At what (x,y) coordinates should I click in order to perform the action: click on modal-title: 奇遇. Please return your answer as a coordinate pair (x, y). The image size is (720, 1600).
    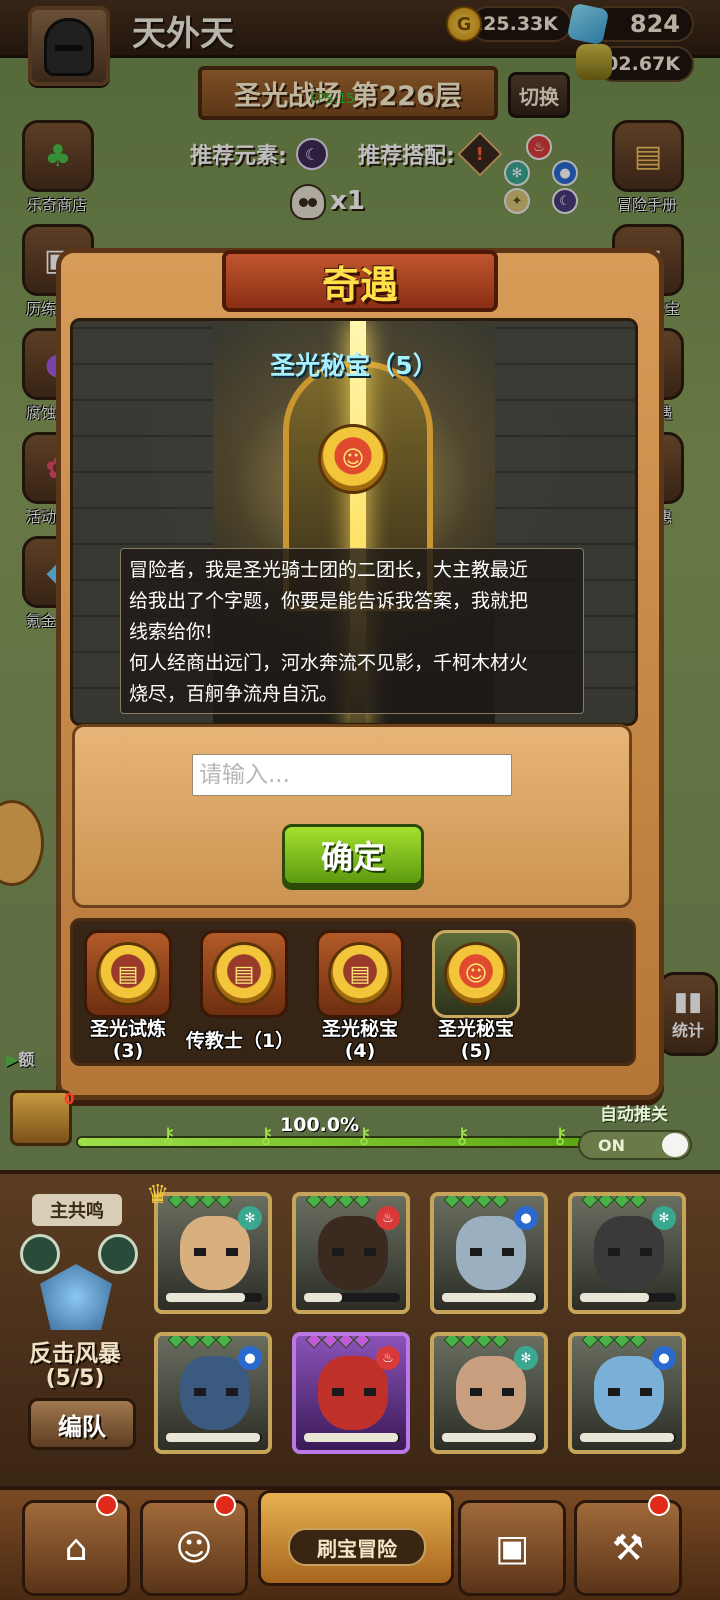
    Looking at the image, I should click on (360, 281).